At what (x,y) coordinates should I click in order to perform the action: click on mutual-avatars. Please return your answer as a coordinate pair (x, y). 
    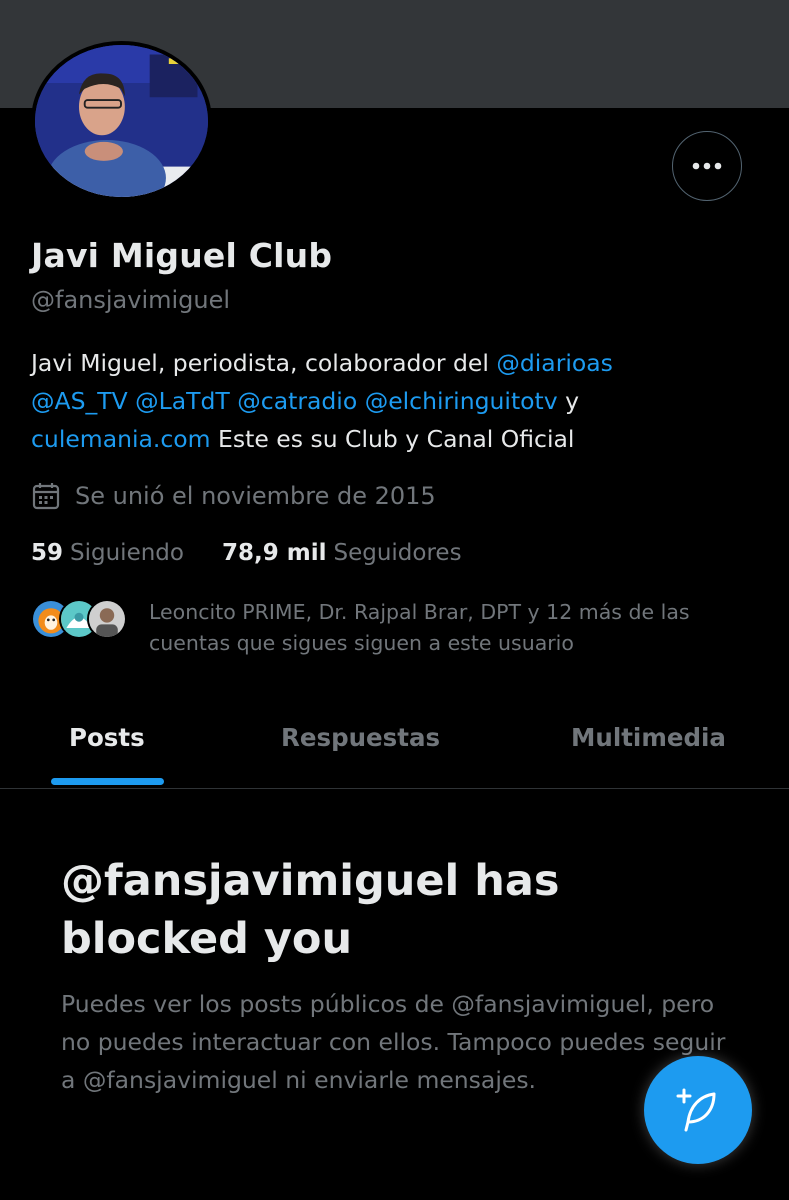
    Looking at the image, I should click on (79, 621).